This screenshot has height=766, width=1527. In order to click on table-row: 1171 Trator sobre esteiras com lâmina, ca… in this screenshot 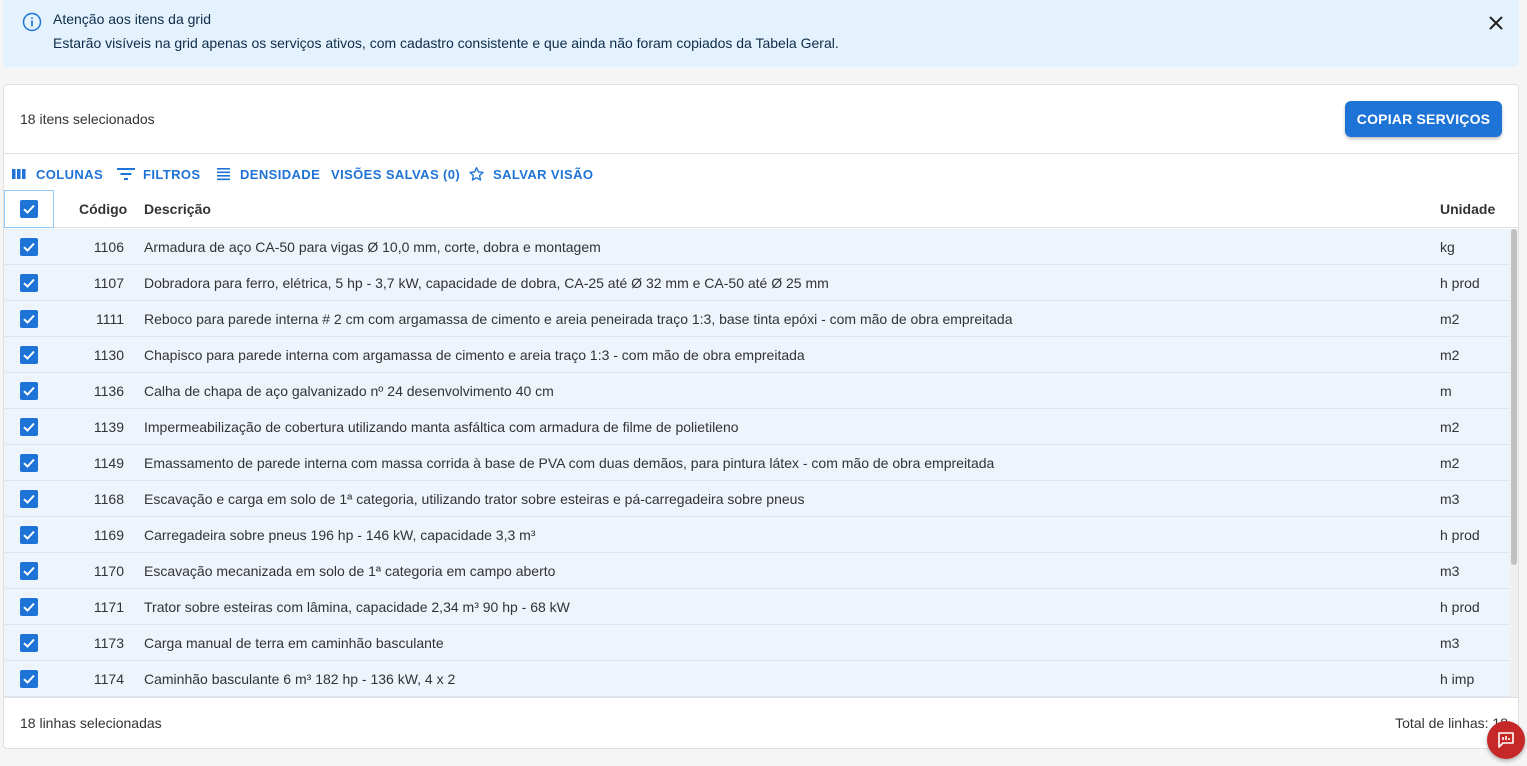, I will do `click(757, 607)`.